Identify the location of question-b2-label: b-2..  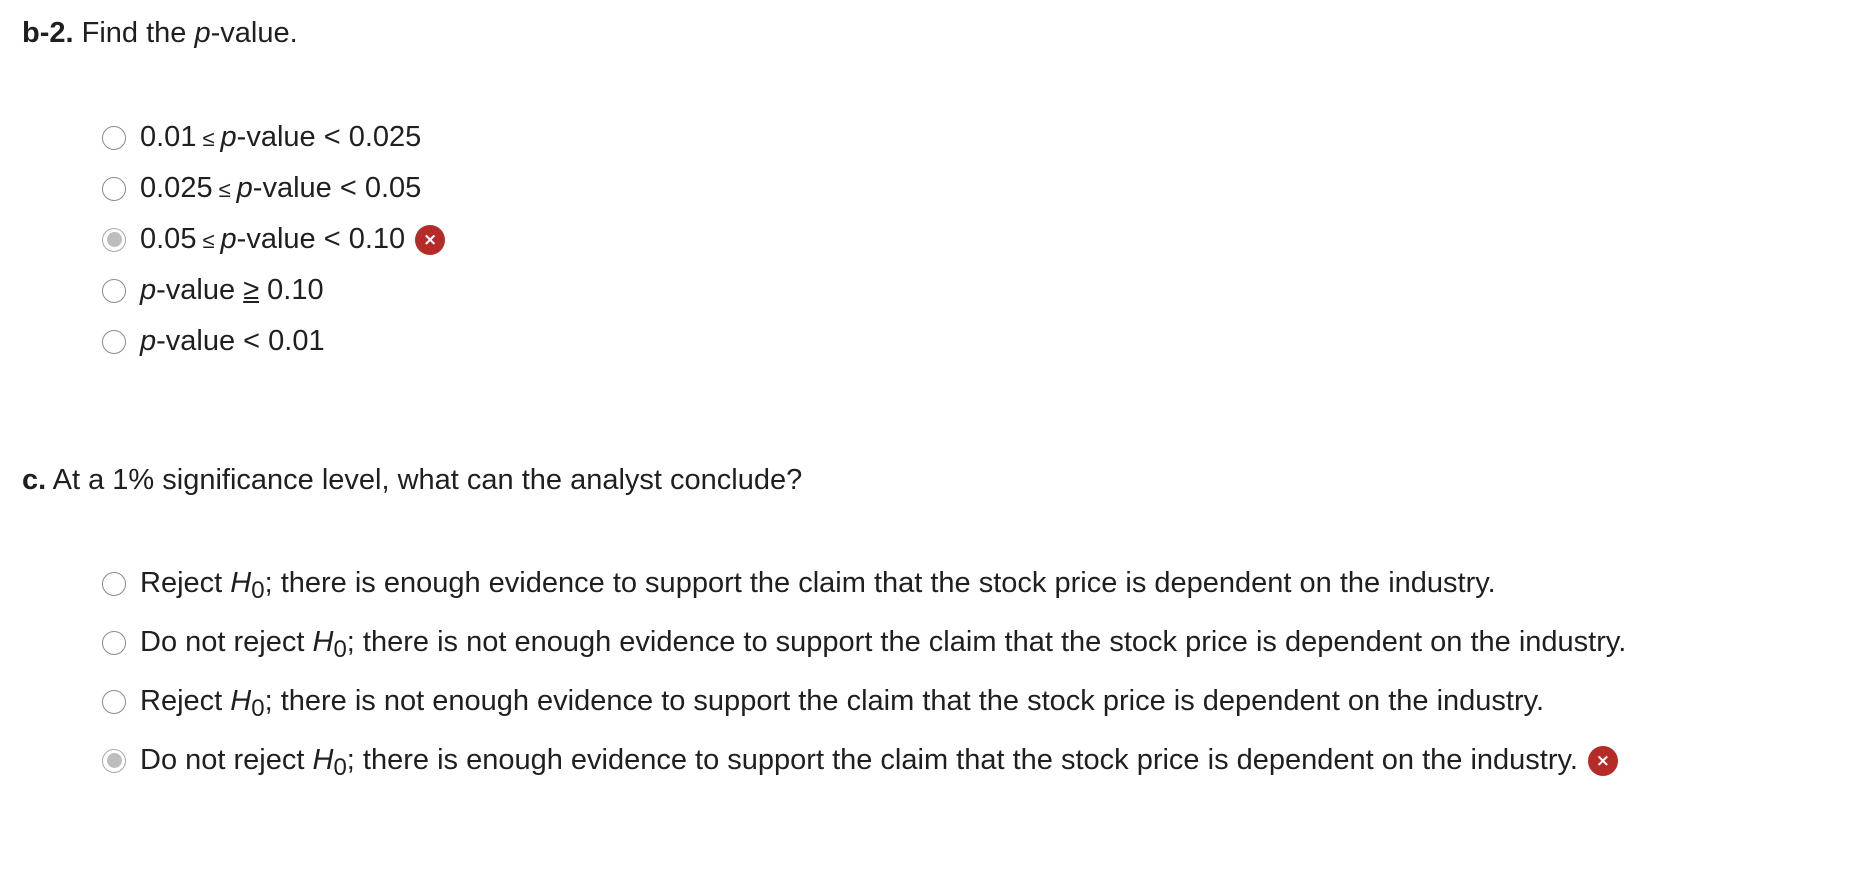
(48, 33).